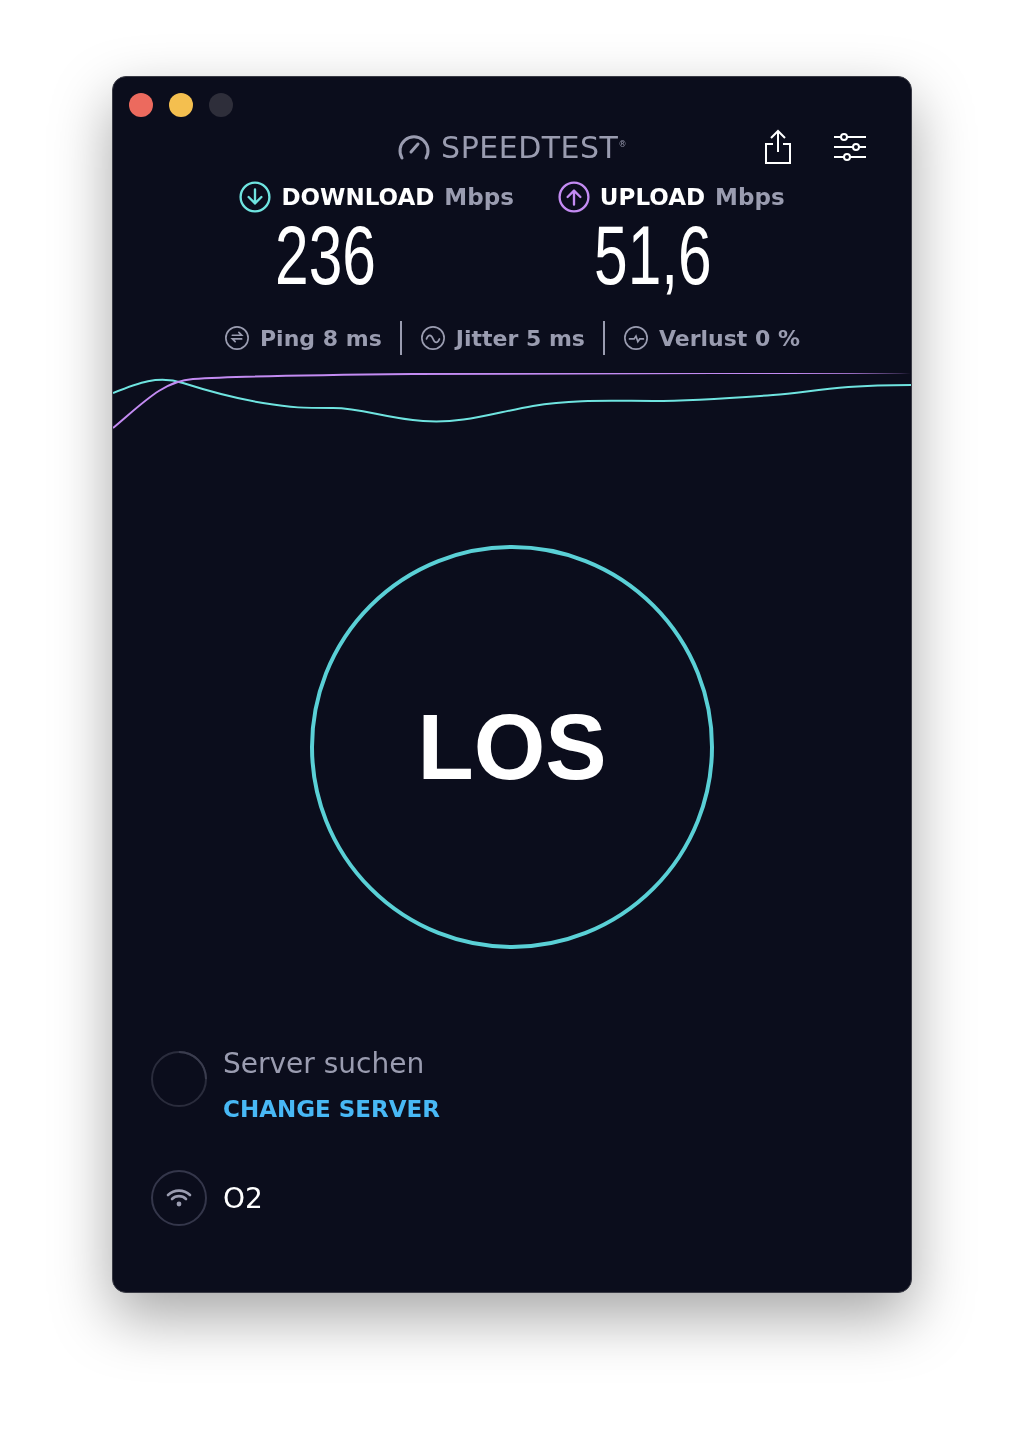  What do you see at coordinates (652, 197) in the screenshot?
I see `metric-label: UPLOAD` at bounding box center [652, 197].